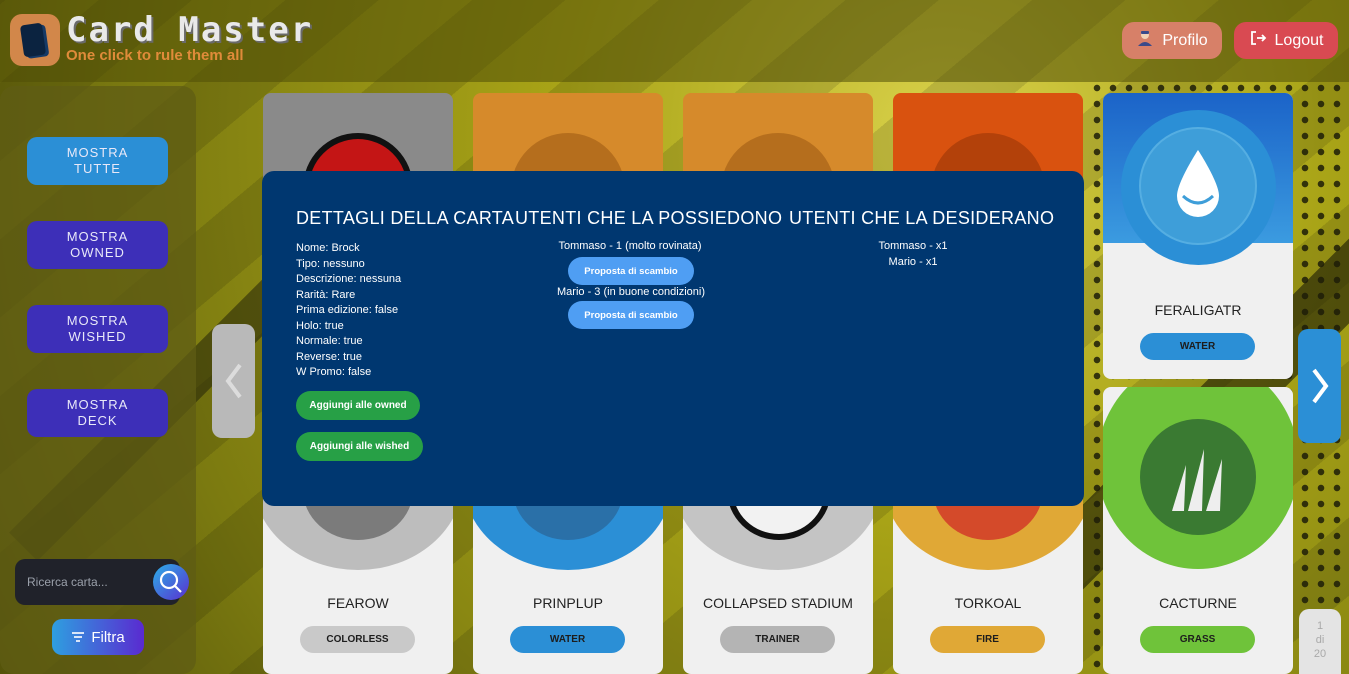 This screenshot has width=1349, height=674. I want to click on wishers-title: UTENTI CHE LA DESIDERANO, so click(922, 218).